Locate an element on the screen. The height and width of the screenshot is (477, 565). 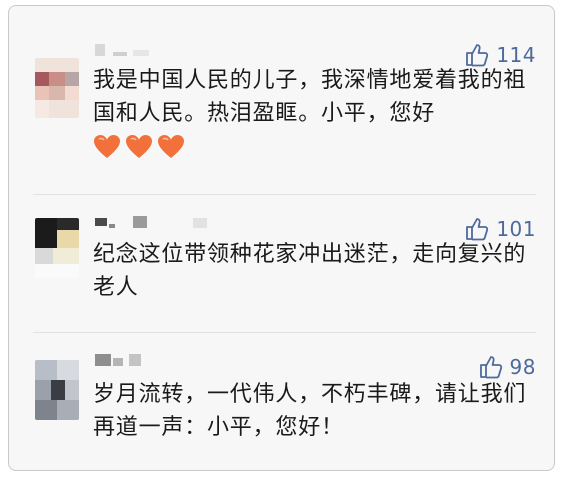
like-count: 98 is located at coordinates (522, 367).